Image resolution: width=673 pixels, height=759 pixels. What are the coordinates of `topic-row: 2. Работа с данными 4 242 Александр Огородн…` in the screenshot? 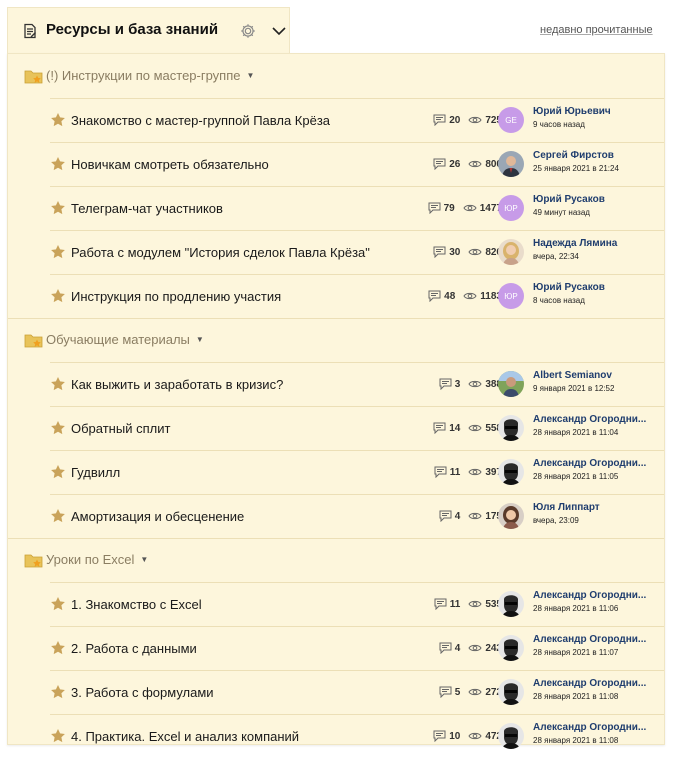 It's located at (357, 648).